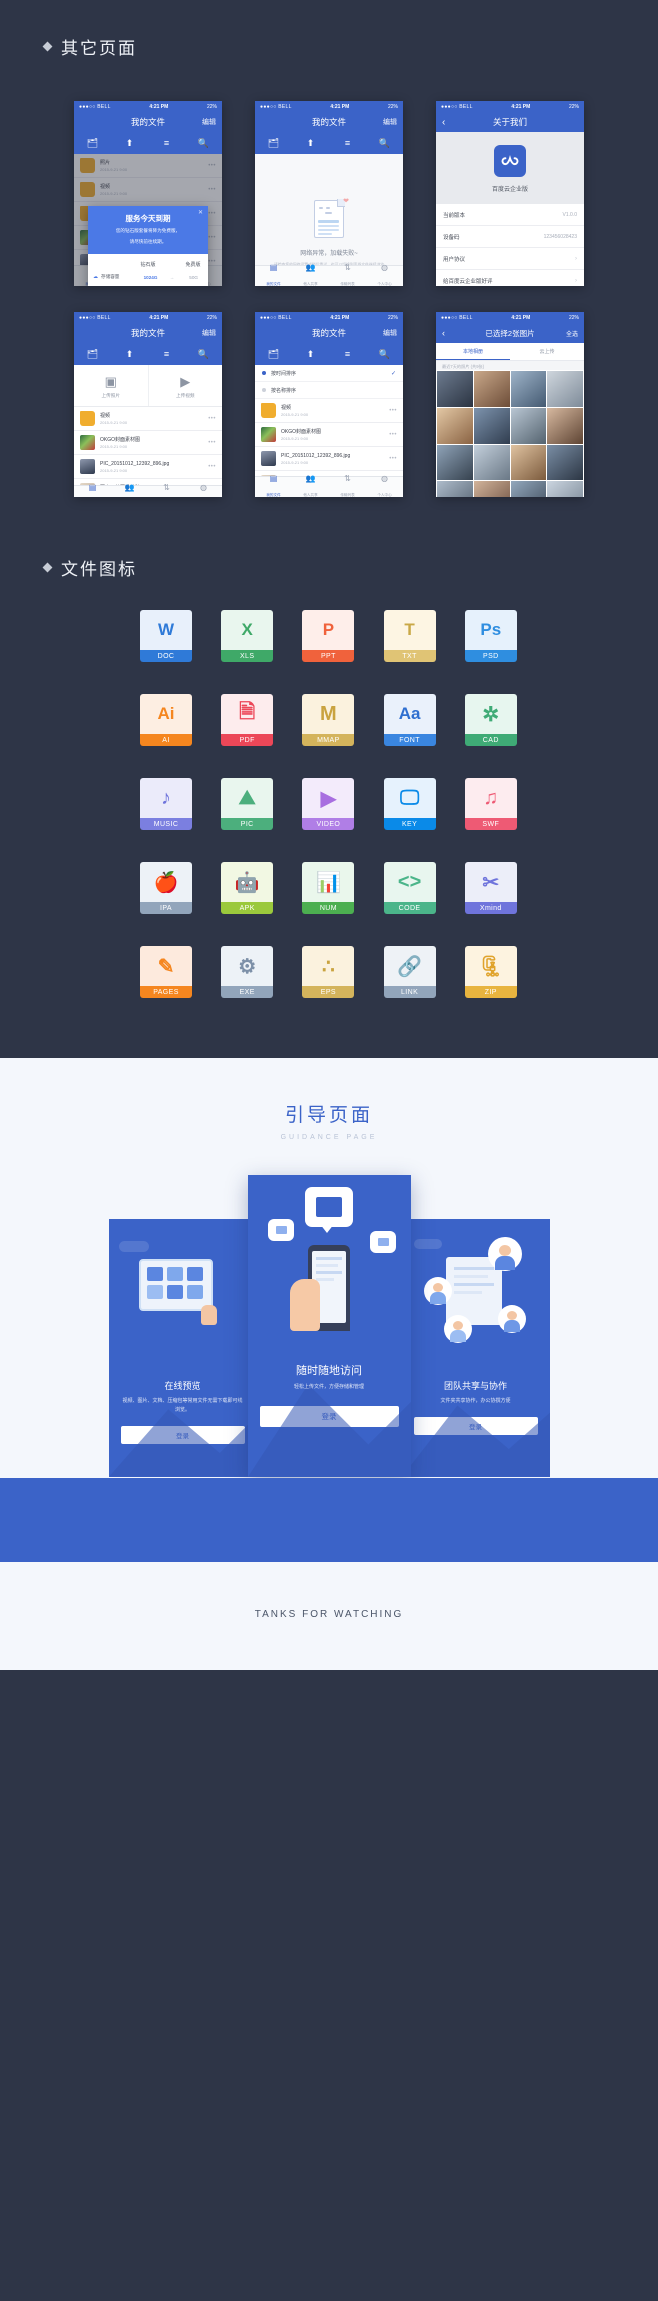 This screenshot has height=2301, width=658. What do you see at coordinates (329, 317) in the screenshot?
I see `status-bar: ●●●○○ BELL 4:21 PM 22%` at bounding box center [329, 317].